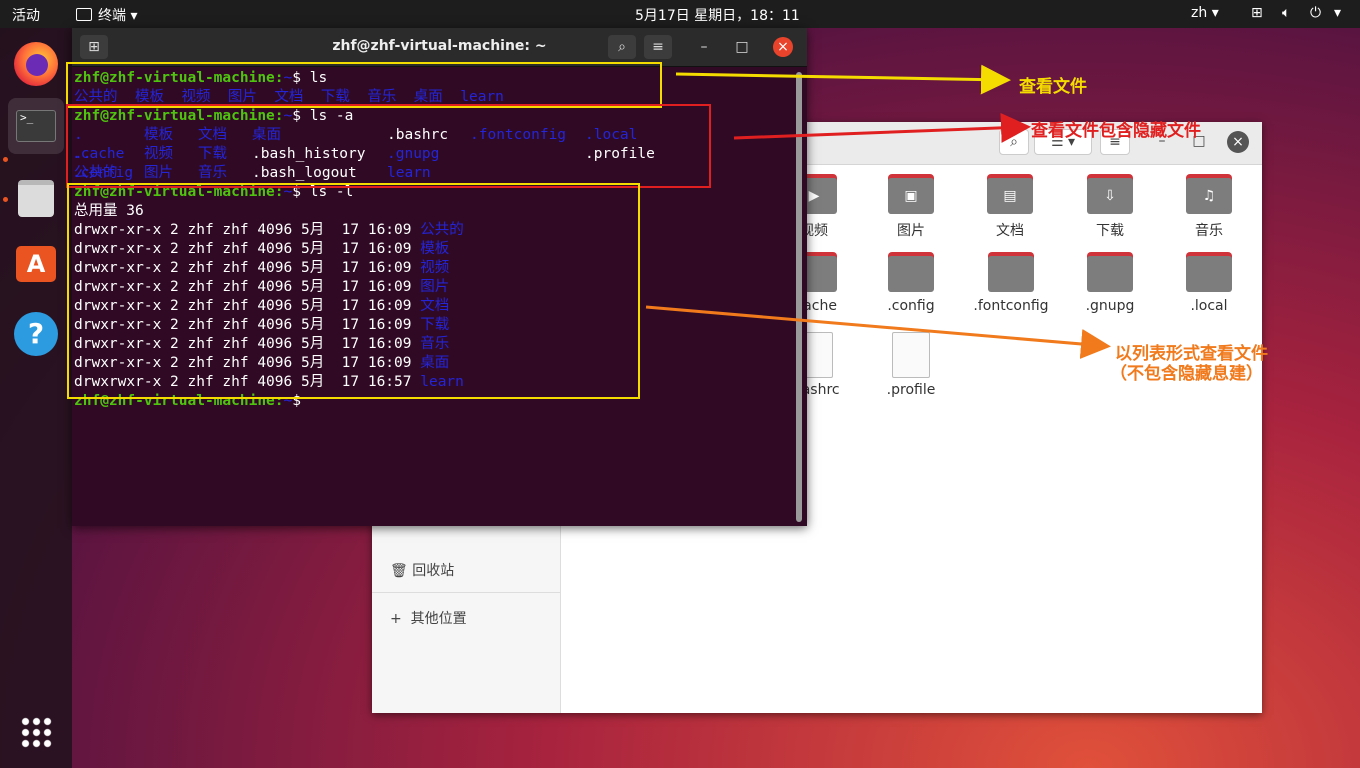 This screenshot has height=768, width=1360. What do you see at coordinates (878, 332) in the screenshot?
I see `arrow-orange` at bounding box center [878, 332].